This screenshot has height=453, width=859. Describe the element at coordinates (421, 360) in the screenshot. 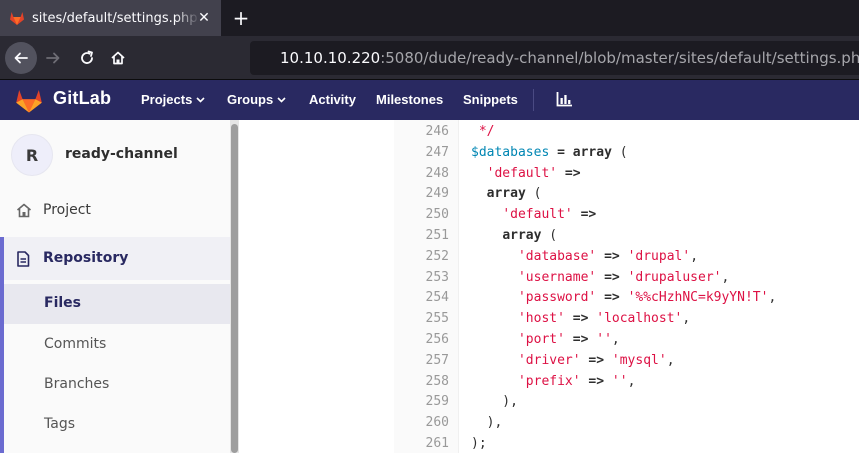

I see `line-number: 257` at that location.